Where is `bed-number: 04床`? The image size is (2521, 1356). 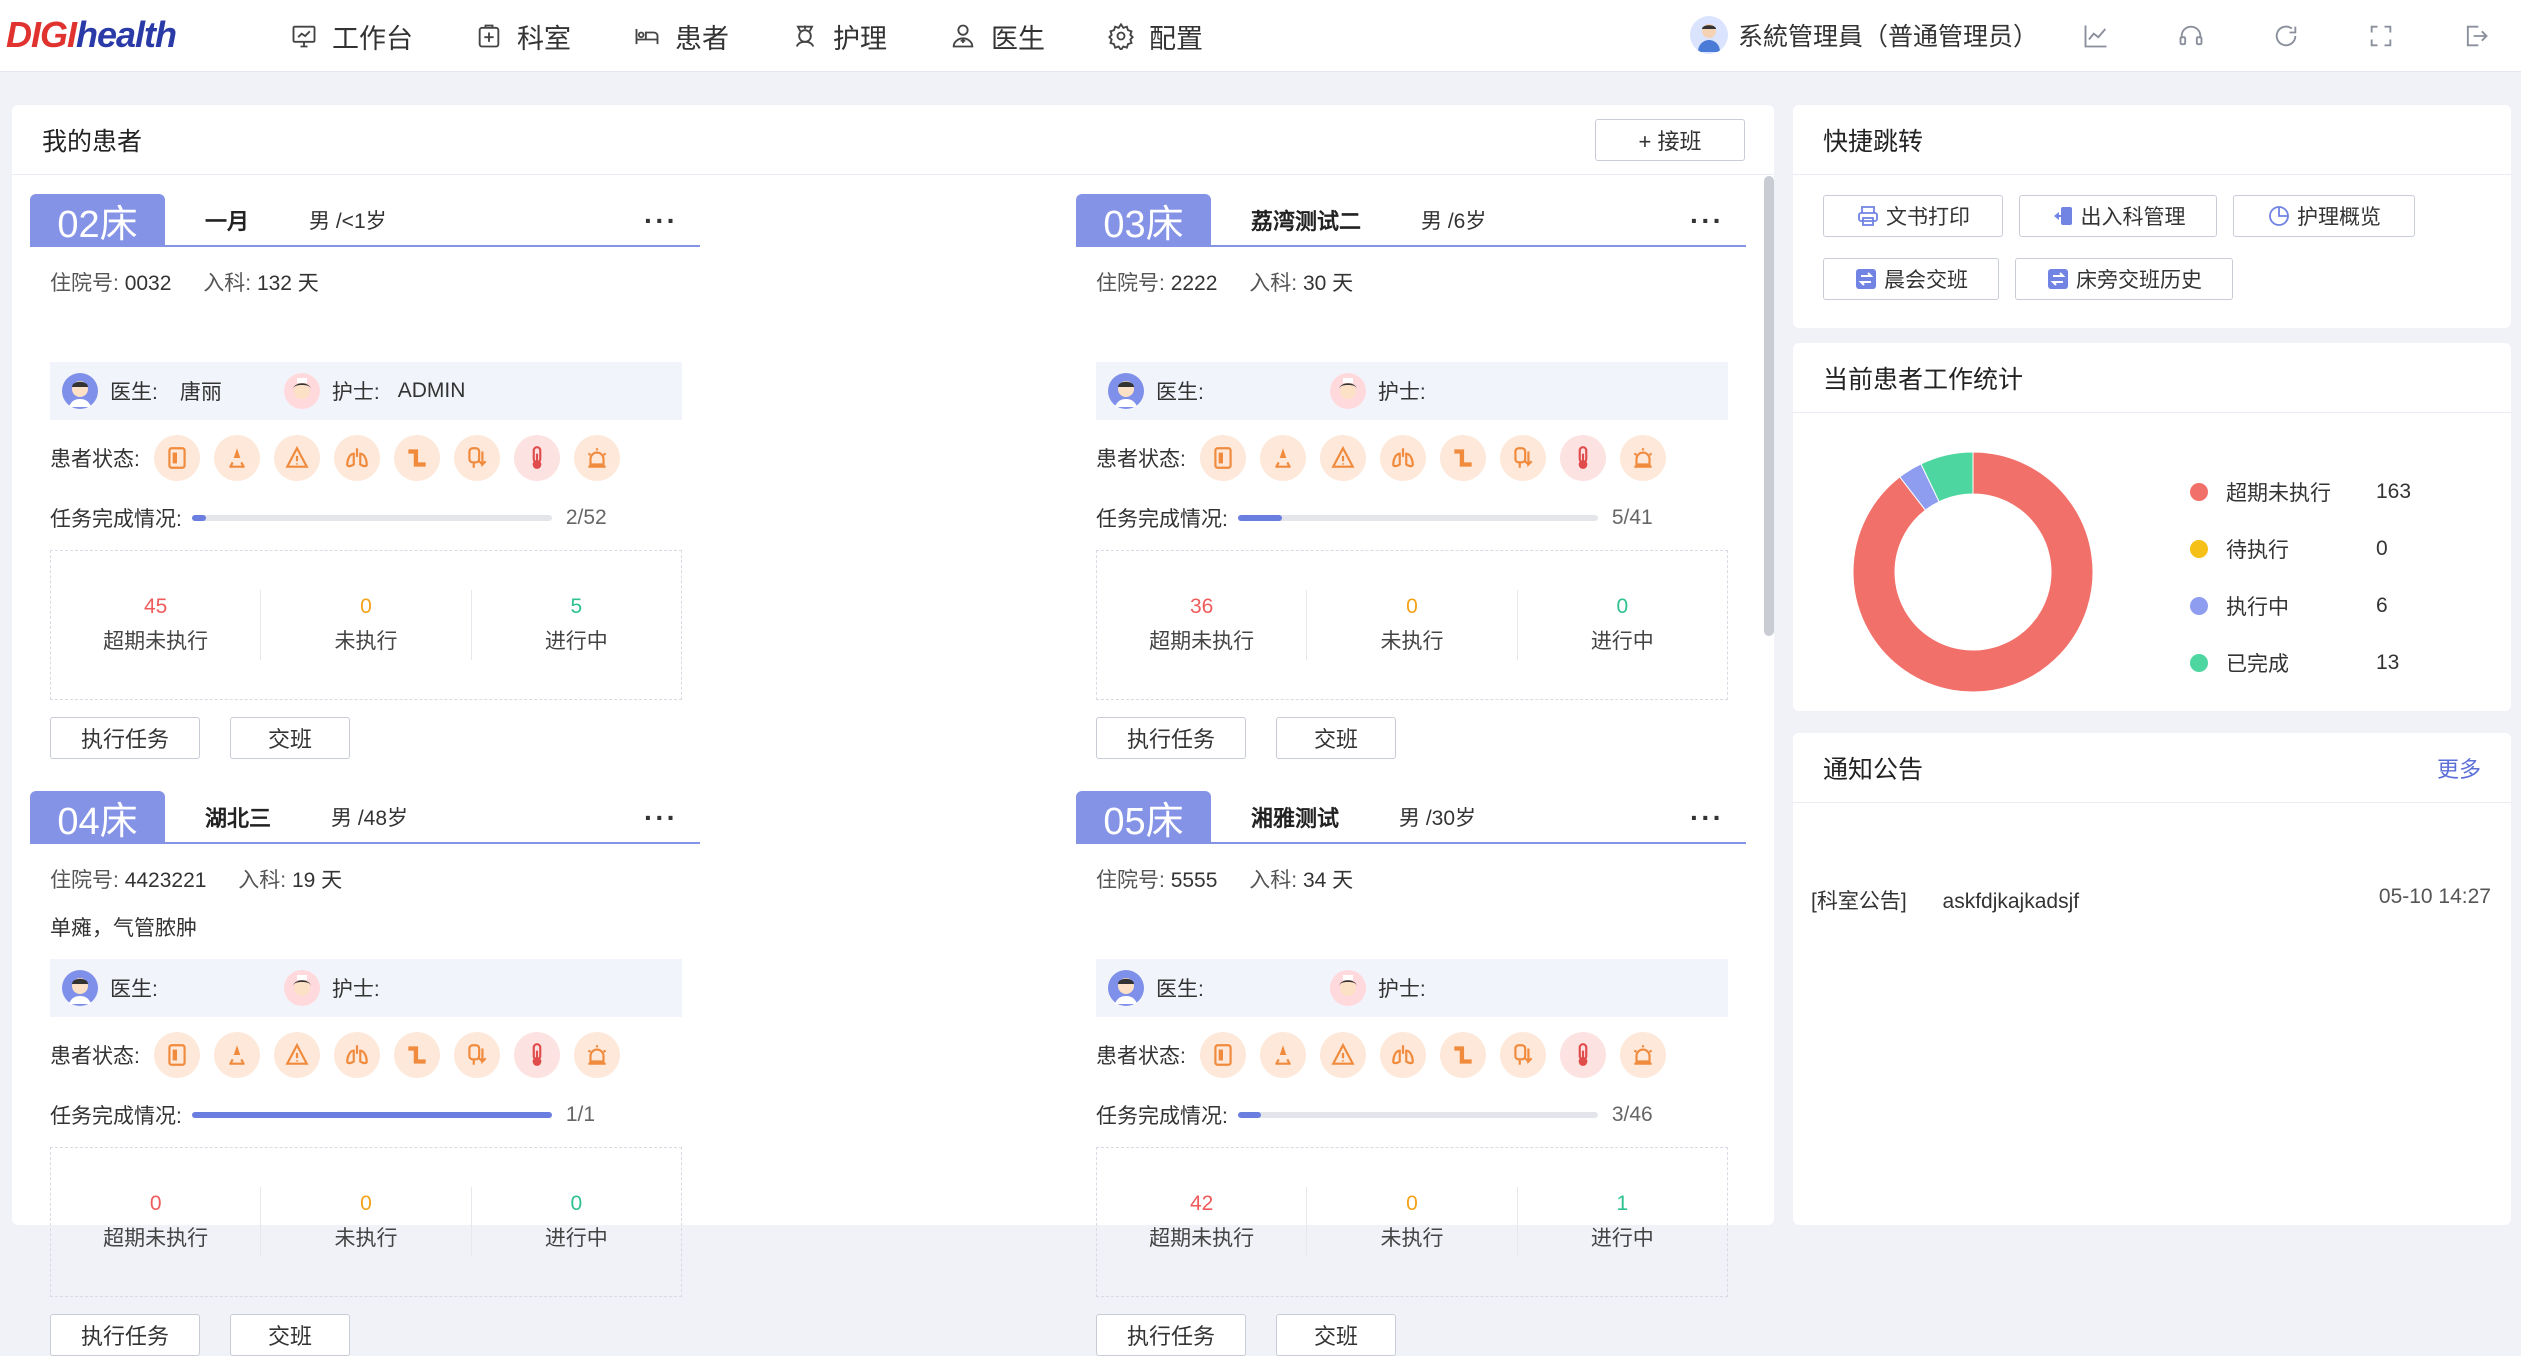
bed-number: 04床 is located at coordinates (97, 817).